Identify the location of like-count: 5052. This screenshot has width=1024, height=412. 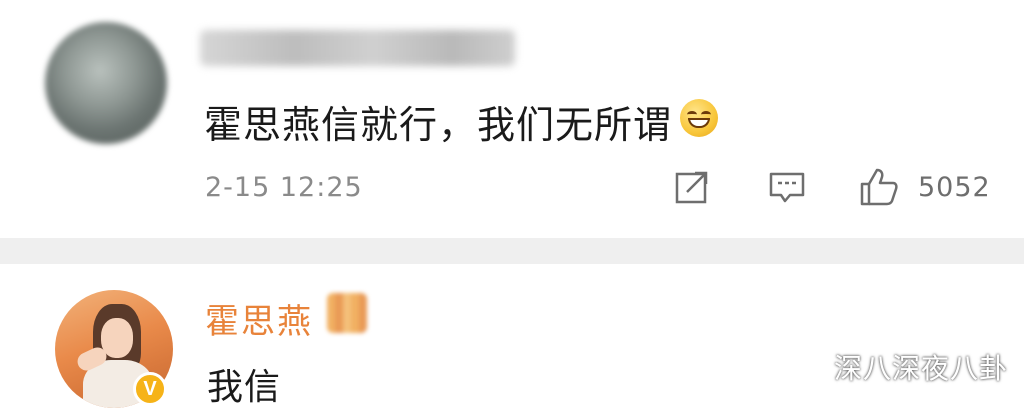
(954, 187).